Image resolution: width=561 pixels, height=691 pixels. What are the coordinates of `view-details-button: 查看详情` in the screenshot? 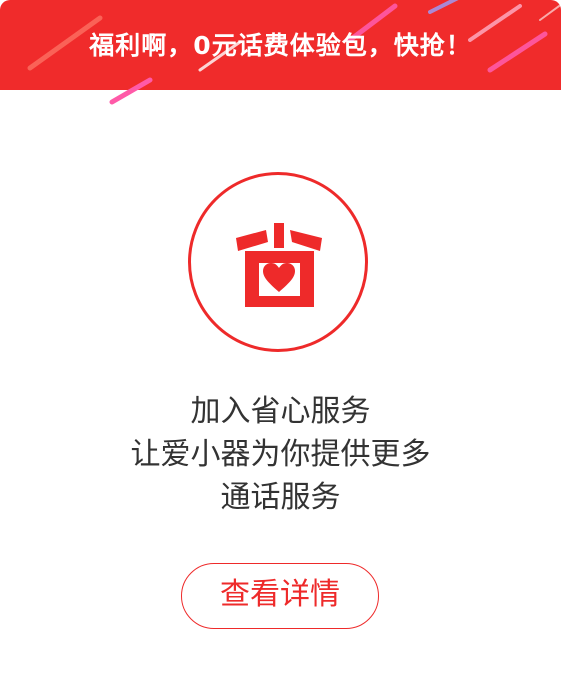 It's located at (280, 596).